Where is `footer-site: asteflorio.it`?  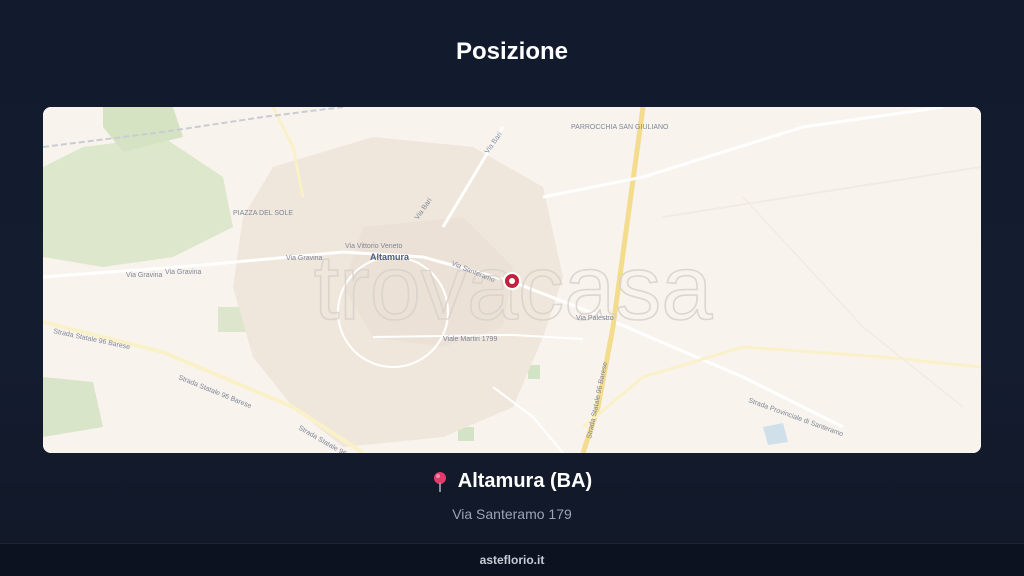 footer-site: asteflorio.it is located at coordinates (512, 560).